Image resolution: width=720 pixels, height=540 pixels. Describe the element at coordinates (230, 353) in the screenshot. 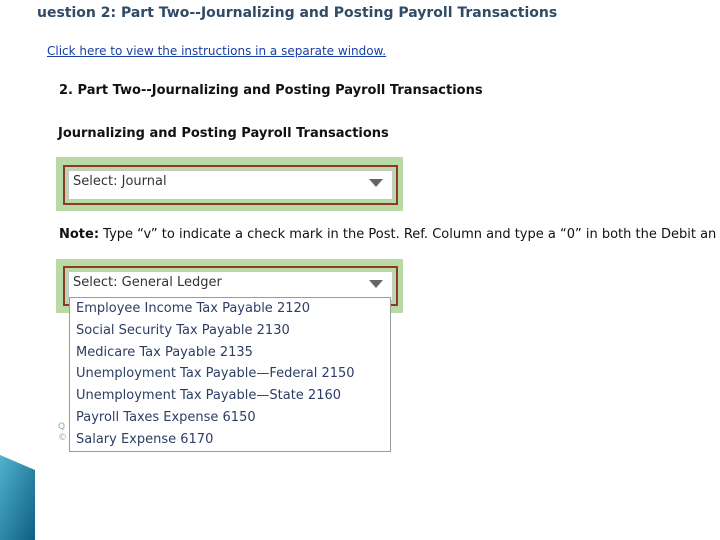

I see `dropdown-option: Medicare Tax Payable 2135` at that location.